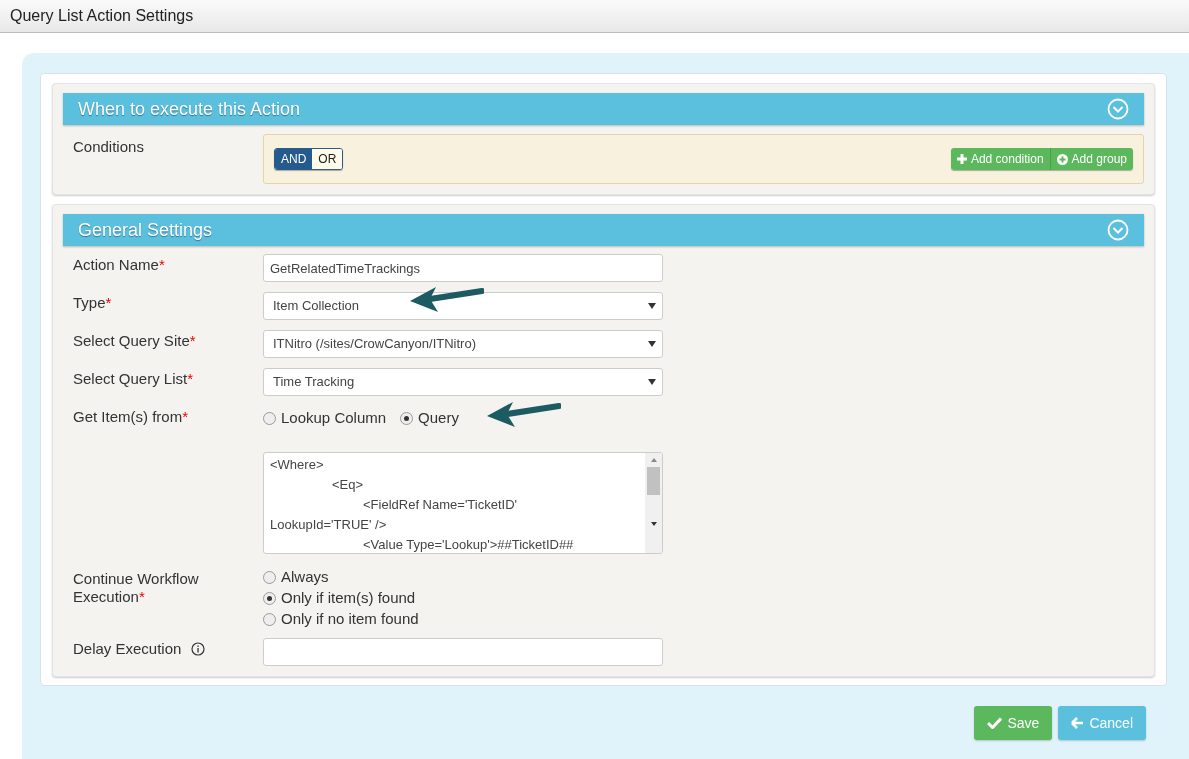 Image resolution: width=1189 pixels, height=759 pixels. Describe the element at coordinates (198, 649) in the screenshot. I see `info-icon` at that location.